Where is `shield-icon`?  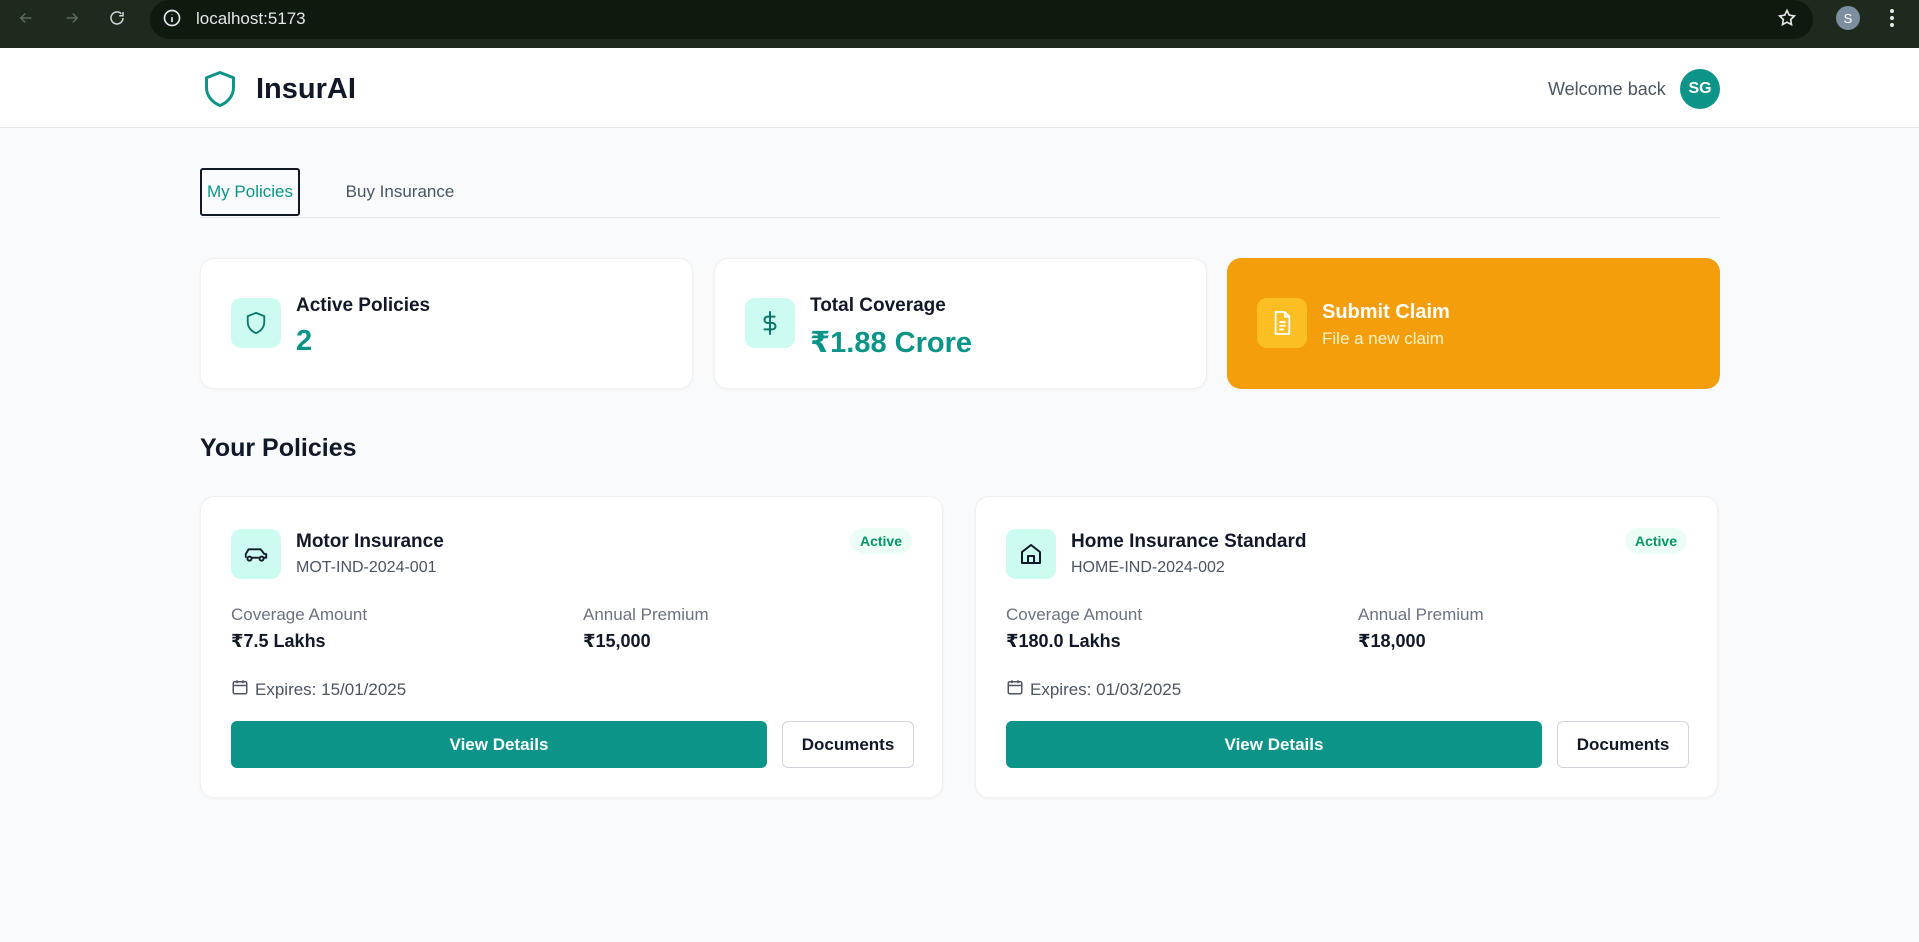
shield-icon is located at coordinates (256, 323).